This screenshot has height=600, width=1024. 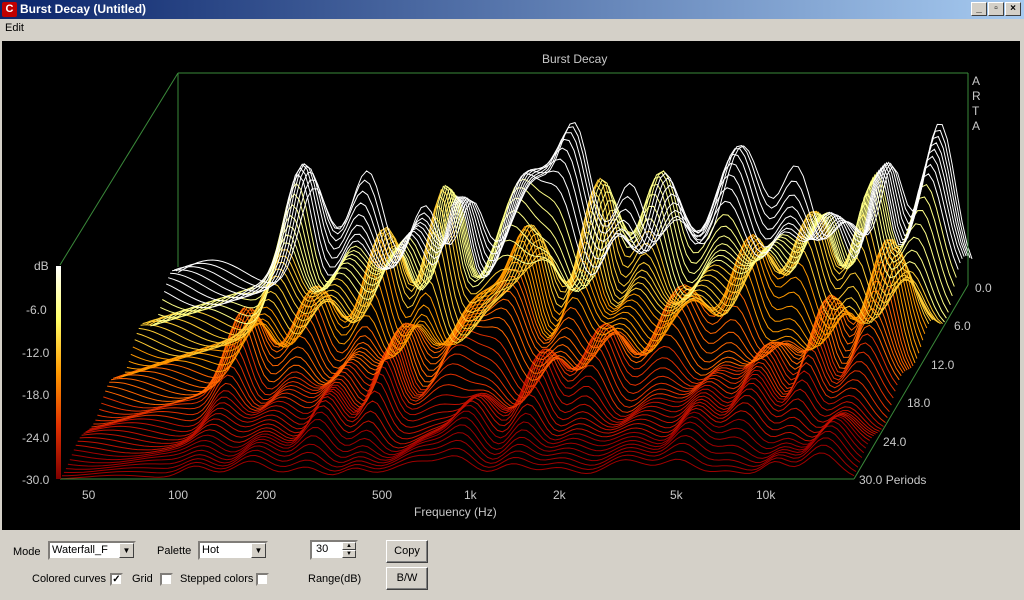 I want to click on title-bar: C Burst Decay (Untitled) _ ▫ ×, so click(x=512, y=9).